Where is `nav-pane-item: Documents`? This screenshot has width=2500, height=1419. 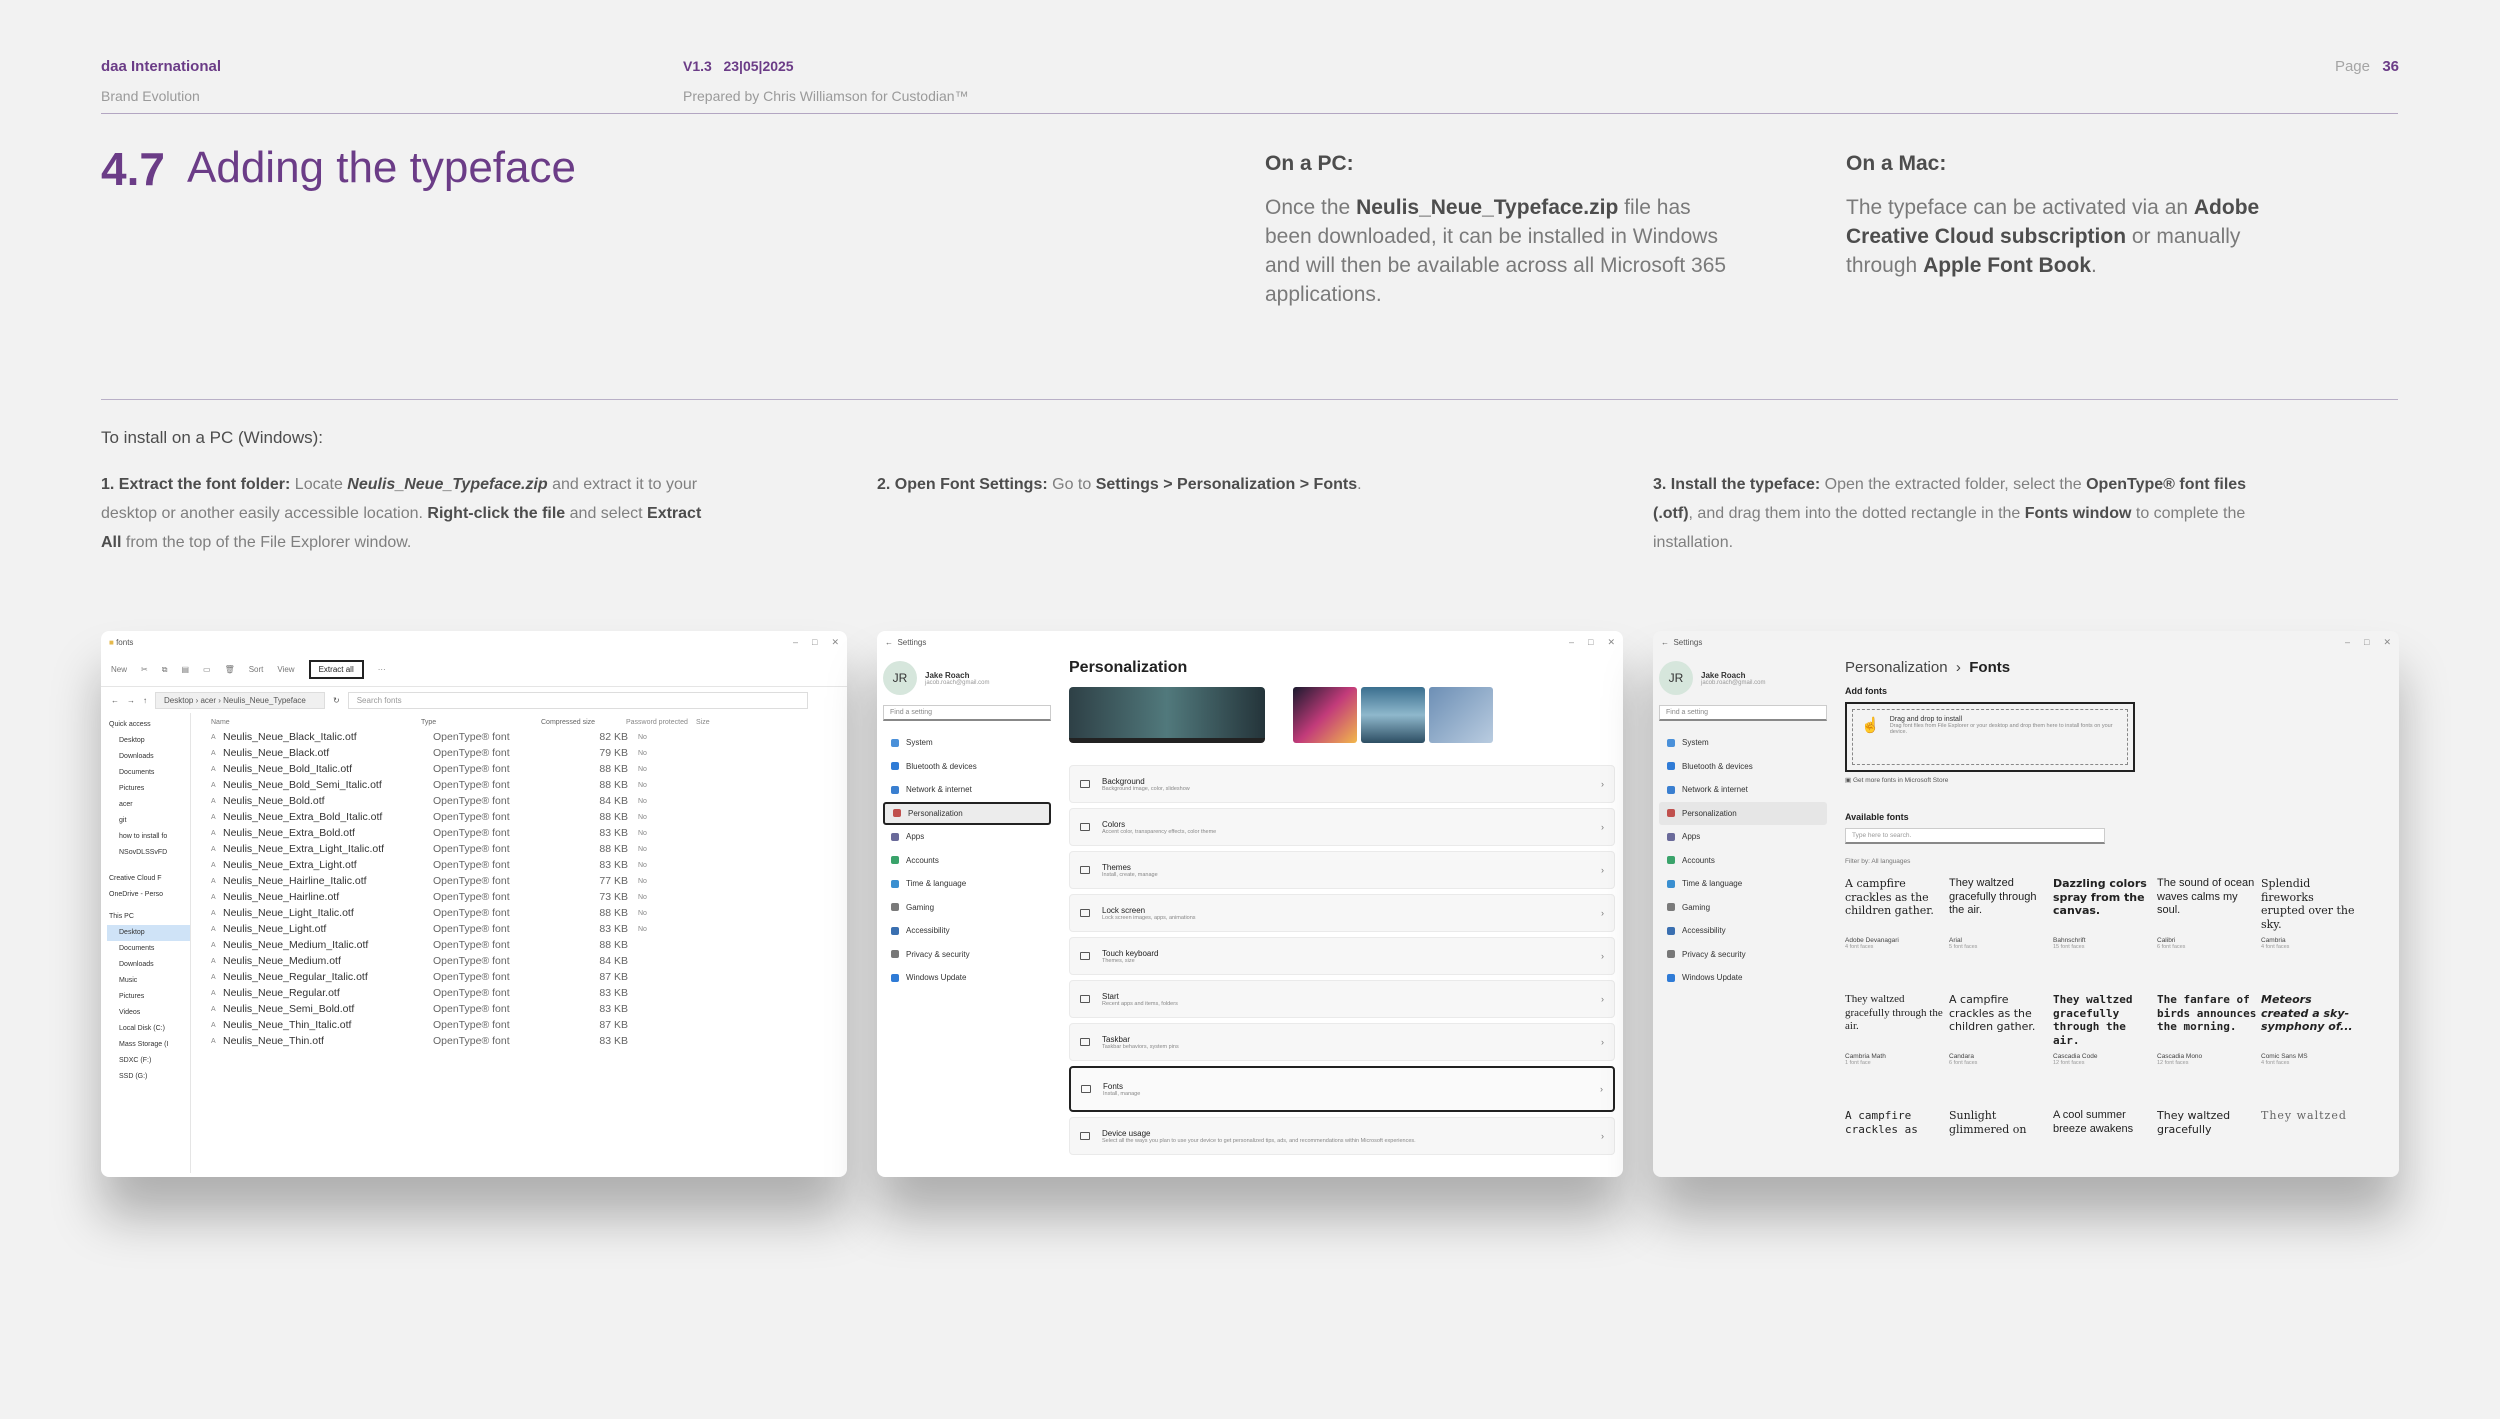
nav-pane-item: Documents is located at coordinates (148, 949).